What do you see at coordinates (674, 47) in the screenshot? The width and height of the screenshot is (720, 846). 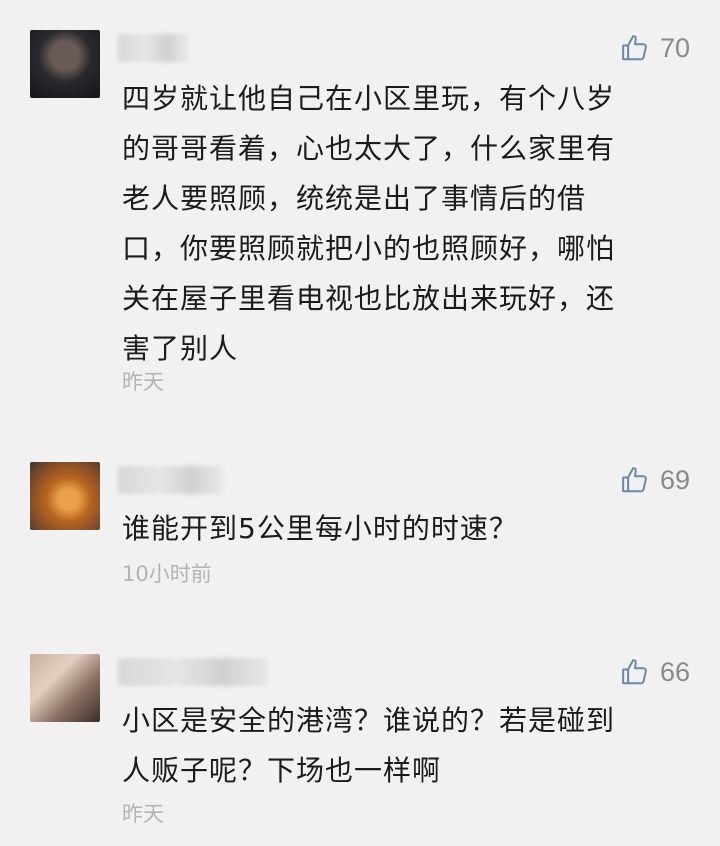 I see `like-count: 70` at bounding box center [674, 47].